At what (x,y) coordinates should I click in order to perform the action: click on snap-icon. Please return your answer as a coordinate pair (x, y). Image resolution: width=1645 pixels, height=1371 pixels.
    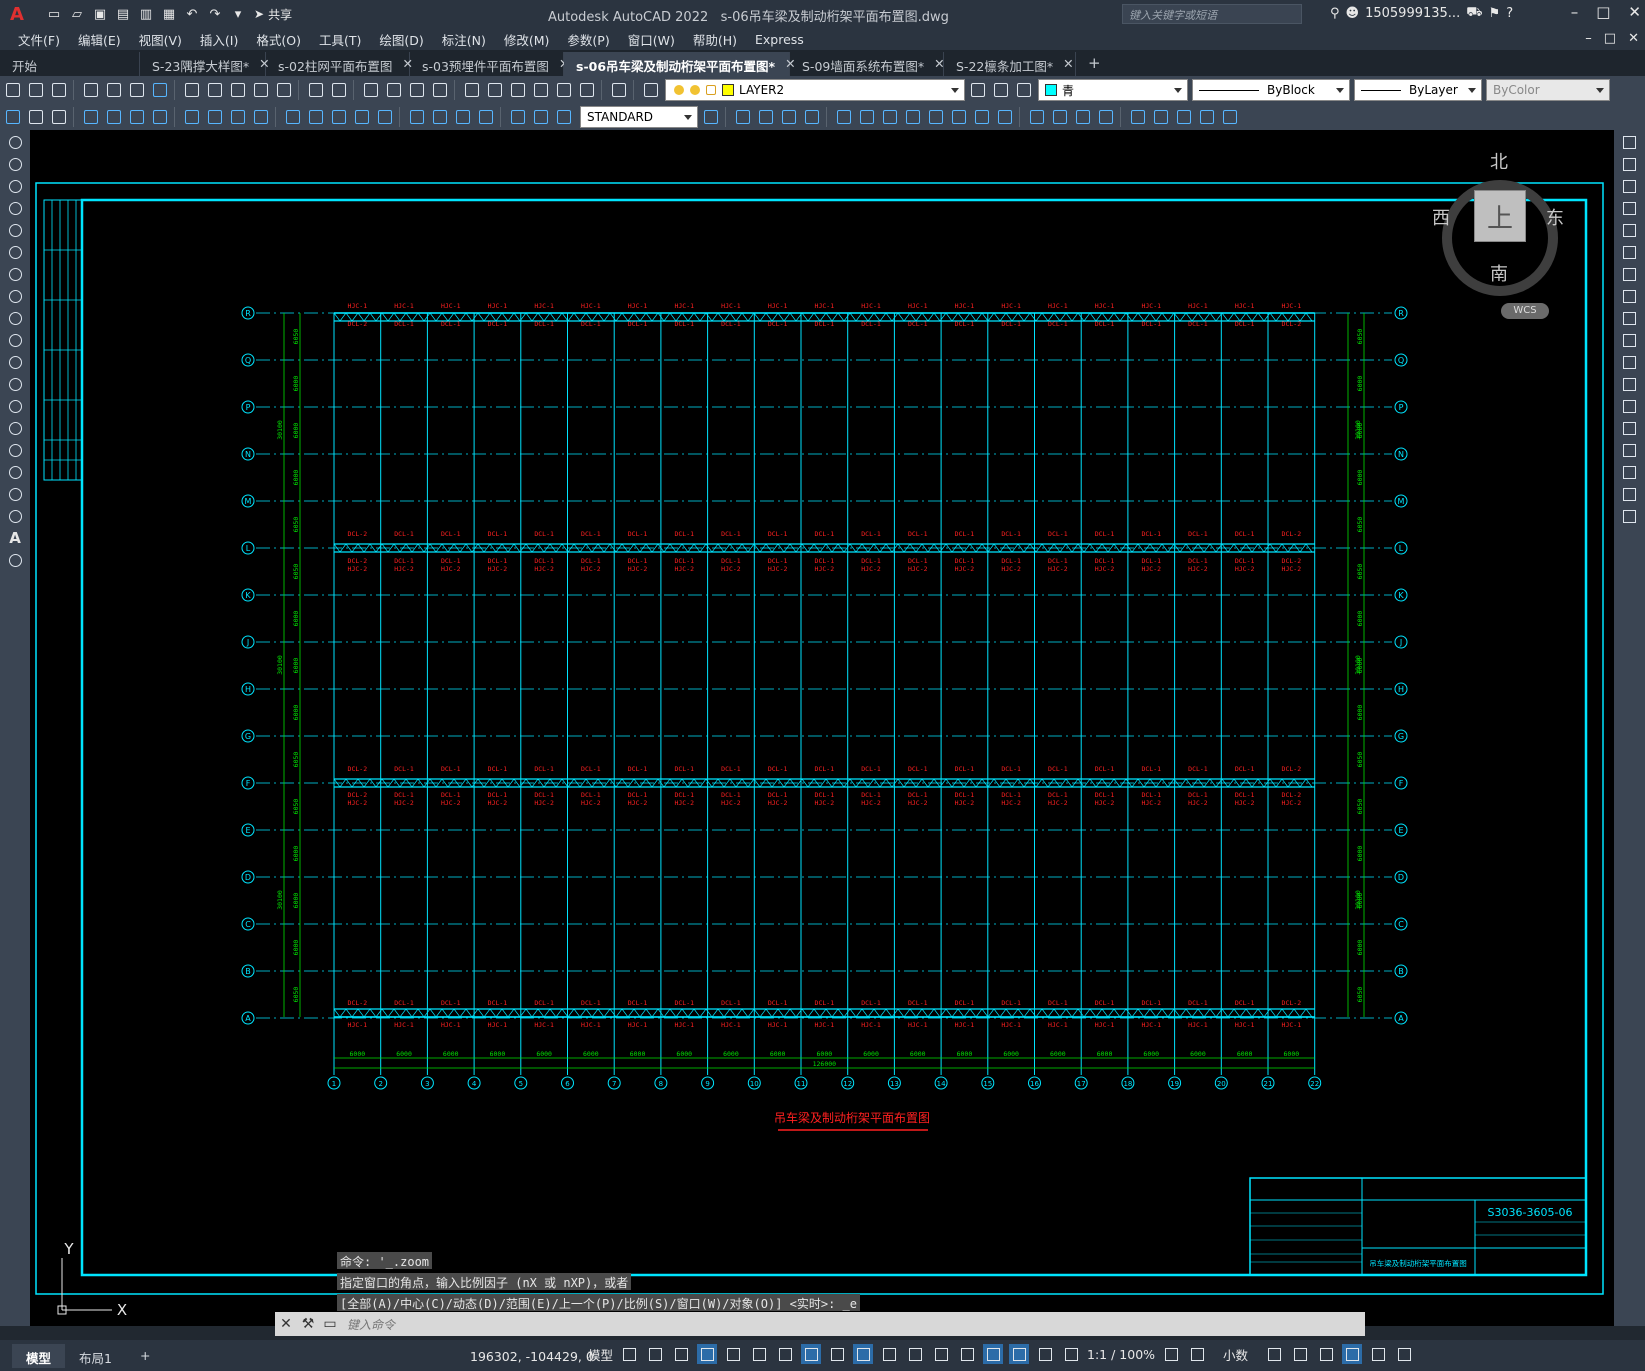
    Looking at the image, I should click on (655, 1354).